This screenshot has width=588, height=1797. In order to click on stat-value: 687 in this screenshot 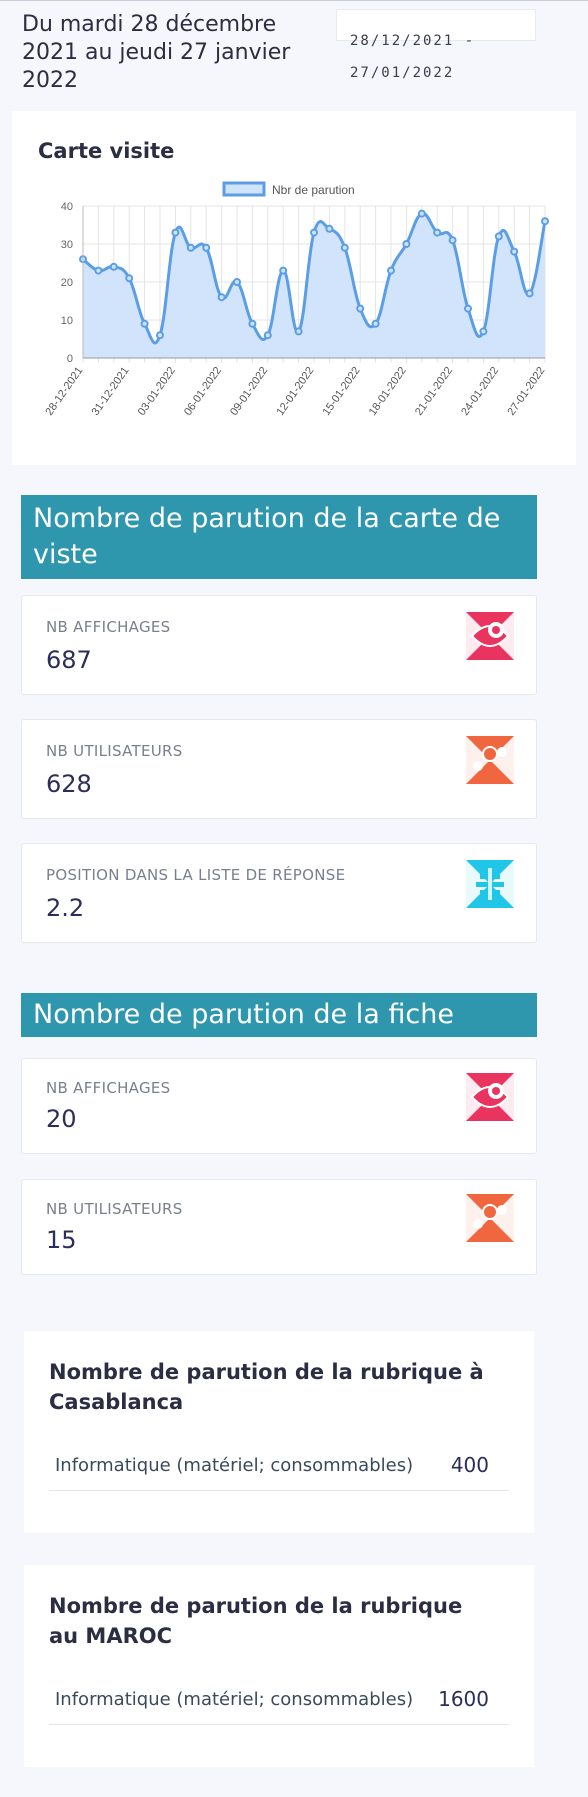, I will do `click(69, 660)`.